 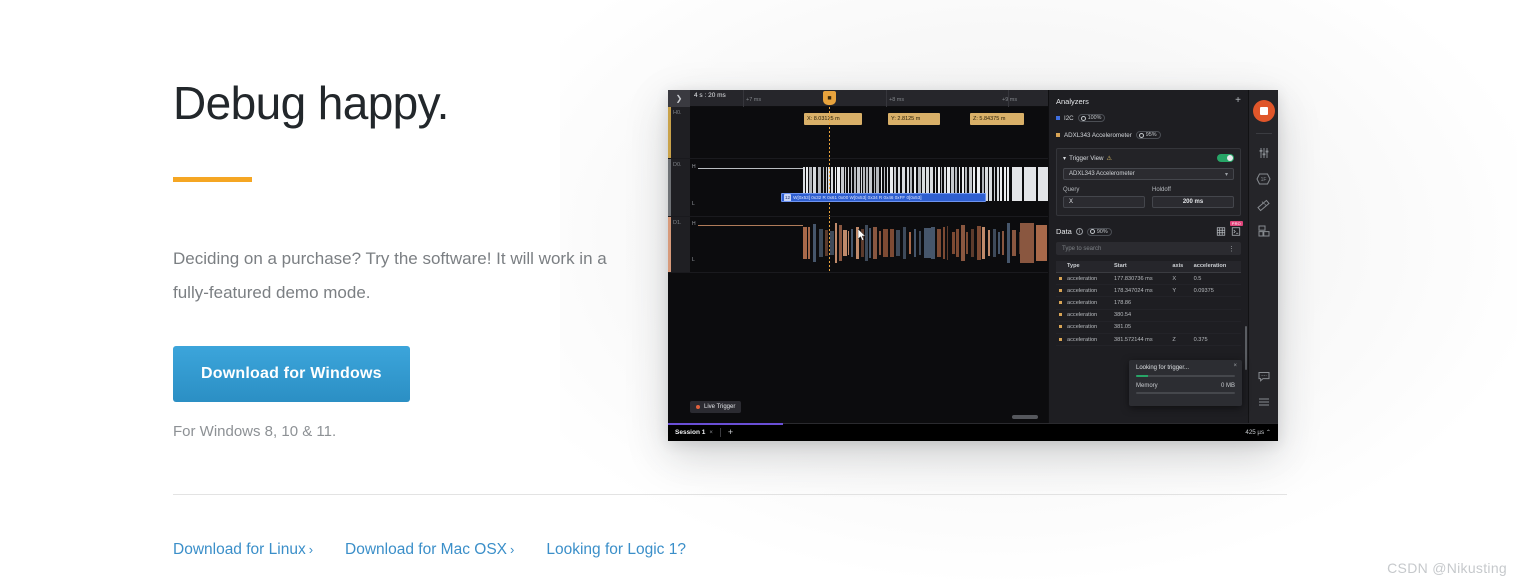 What do you see at coordinates (1109, 158) in the screenshot?
I see `warning-icon: ⚠` at bounding box center [1109, 158].